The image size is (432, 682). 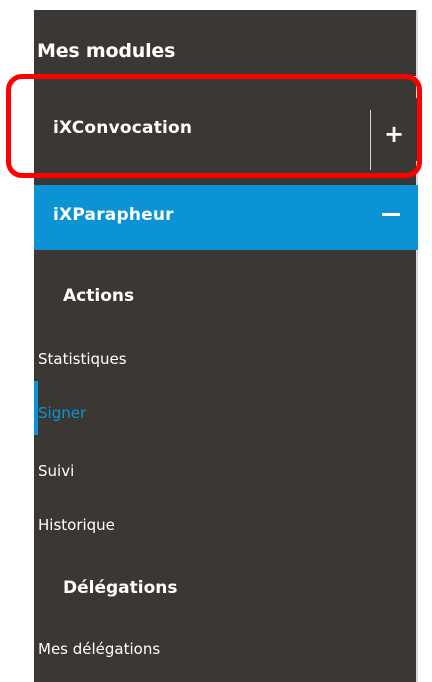 I want to click on title-divider, so click(x=226, y=76).